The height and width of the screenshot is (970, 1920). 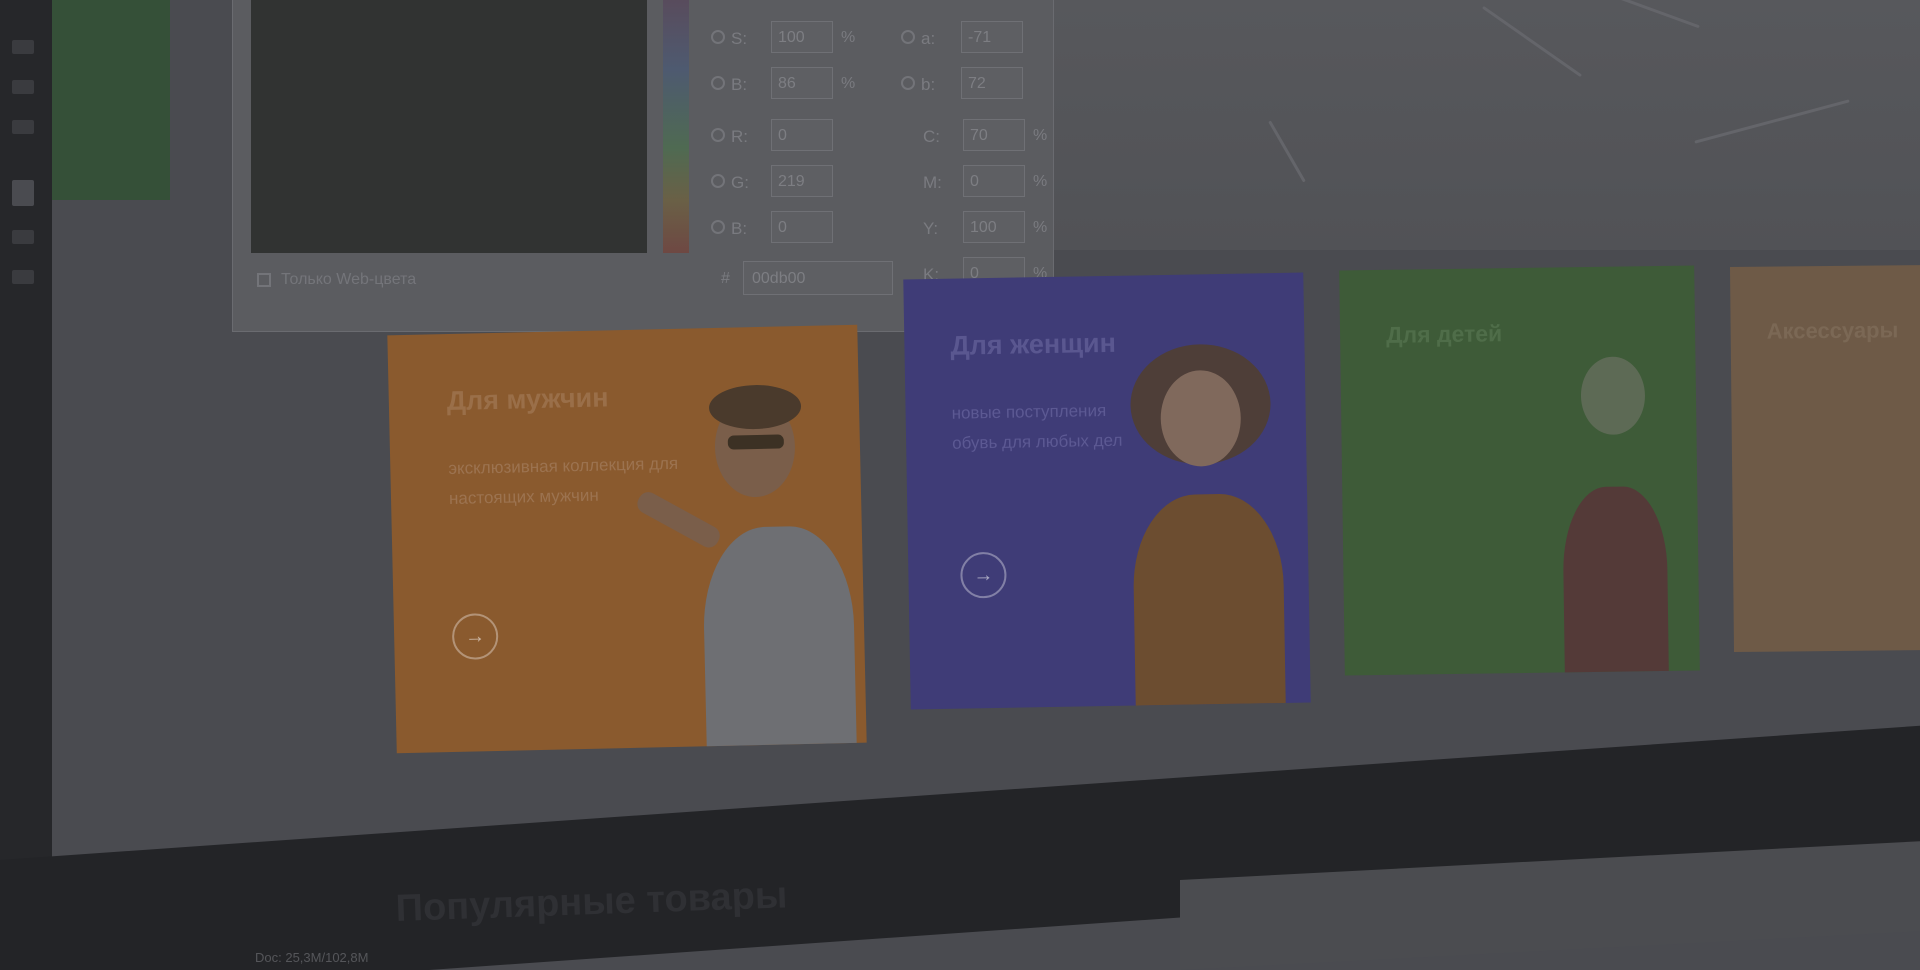 I want to click on color-field, so click(x=449, y=126).